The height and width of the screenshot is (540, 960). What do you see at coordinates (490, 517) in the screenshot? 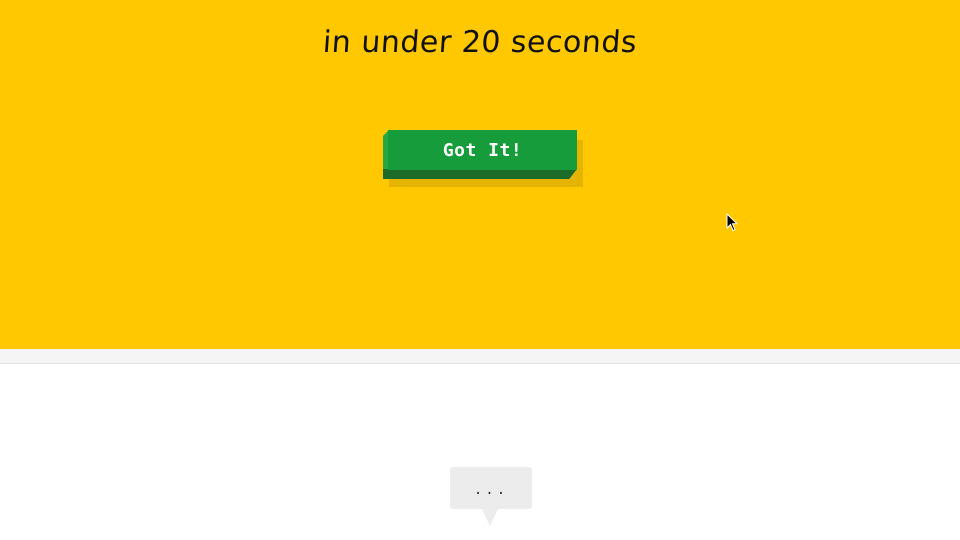
I see `bubble-tail` at bounding box center [490, 517].